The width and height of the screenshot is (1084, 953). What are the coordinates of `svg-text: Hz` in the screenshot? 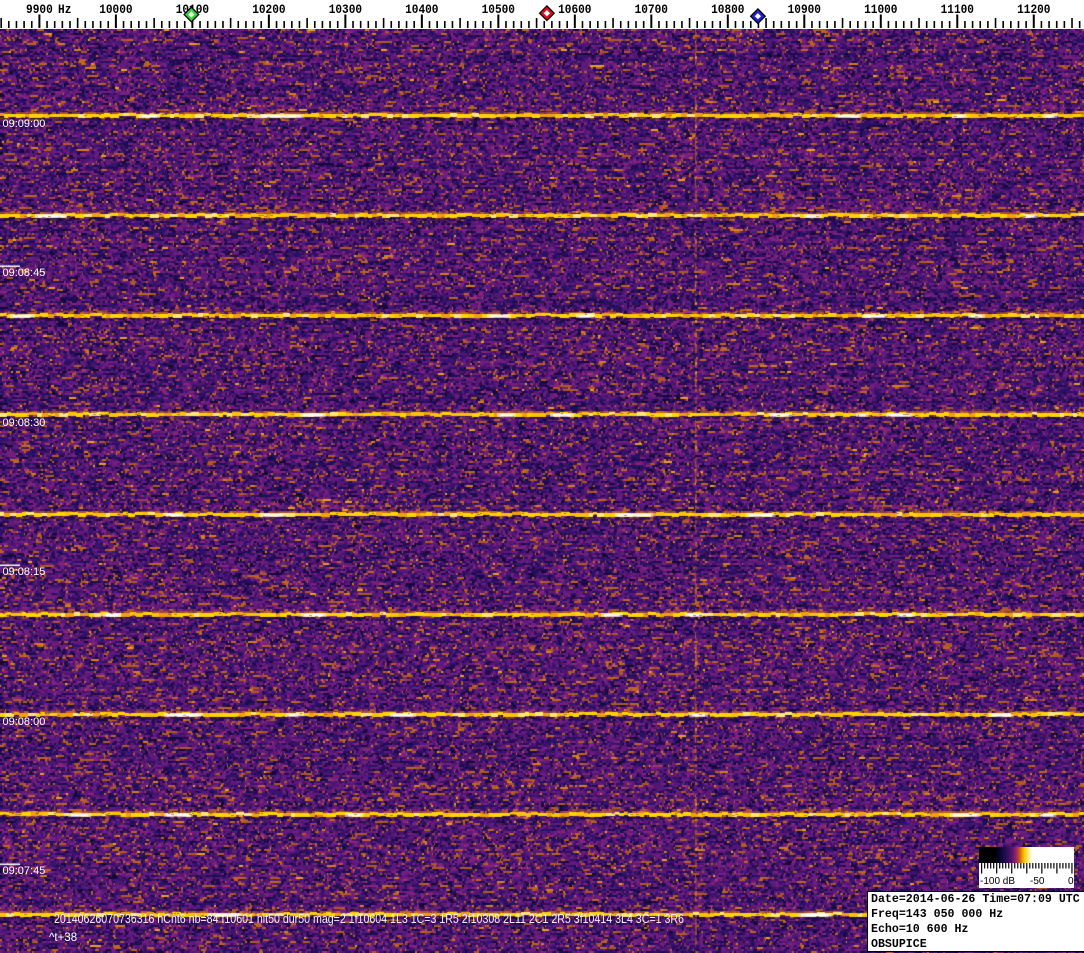 It's located at (64, 9).